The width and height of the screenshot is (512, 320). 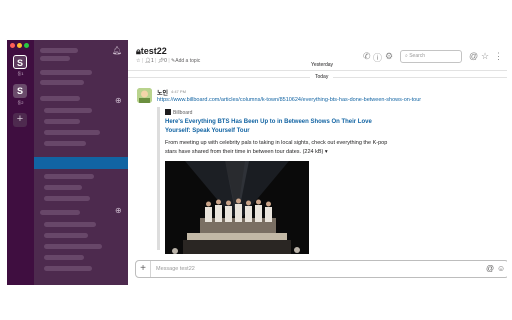 I want to click on channel-meta: ☆ | 👤︎1 | 📌︎0 | ✎Add a topic, so click(x=168, y=61).